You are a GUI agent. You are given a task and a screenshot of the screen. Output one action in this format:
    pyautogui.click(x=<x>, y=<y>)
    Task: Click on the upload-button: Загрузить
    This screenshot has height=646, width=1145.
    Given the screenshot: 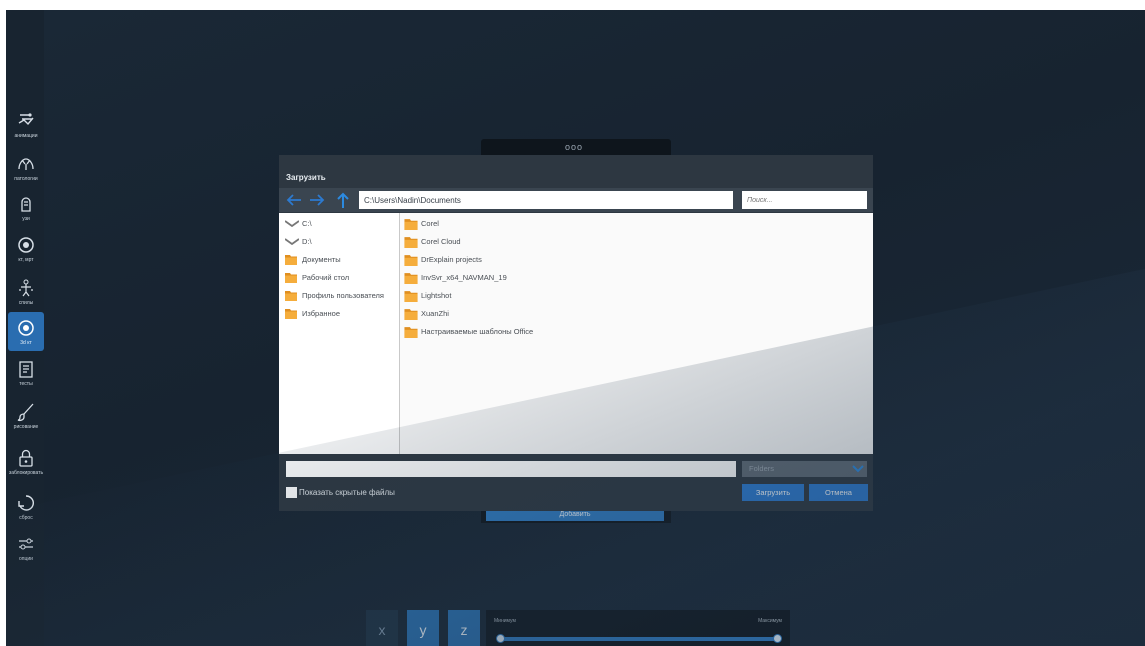 What is the action you would take?
    pyautogui.click(x=773, y=492)
    